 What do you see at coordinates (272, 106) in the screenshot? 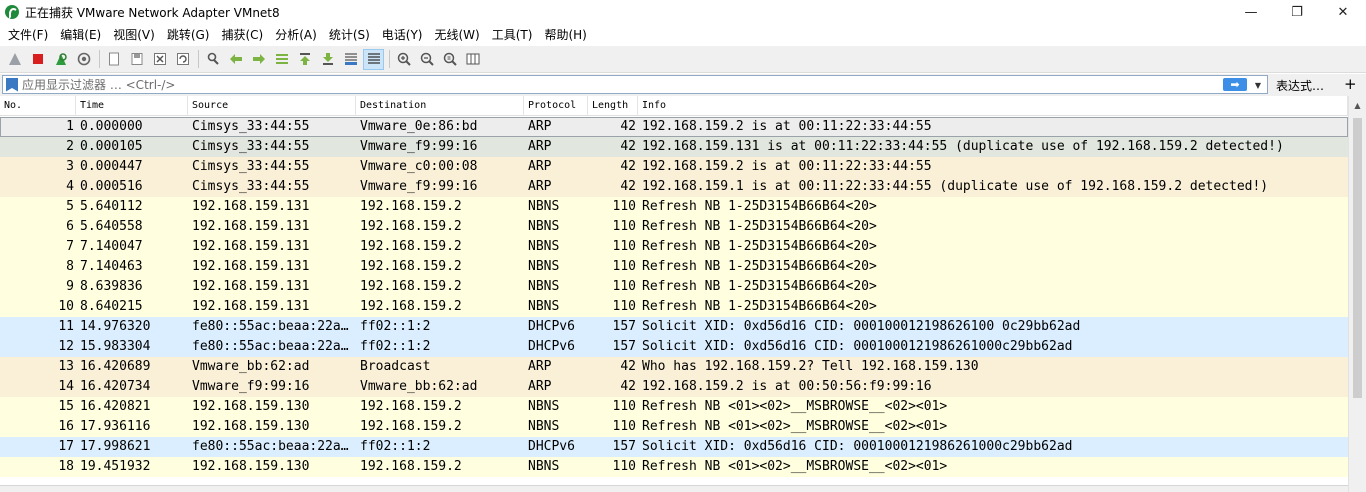
I see `column-header-source: Source` at bounding box center [272, 106].